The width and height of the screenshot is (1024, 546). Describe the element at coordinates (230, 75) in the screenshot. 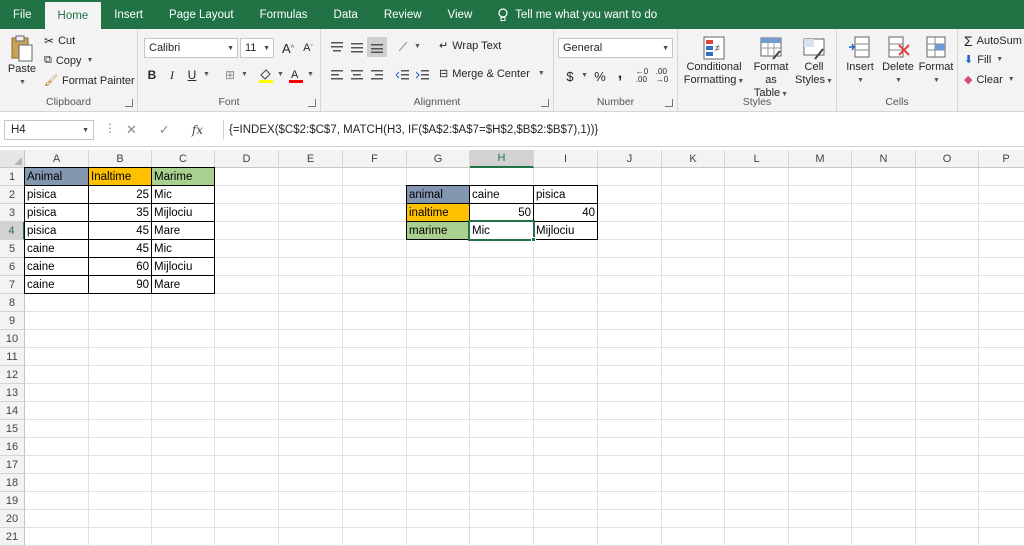

I see `borders-icon: ⊞` at that location.